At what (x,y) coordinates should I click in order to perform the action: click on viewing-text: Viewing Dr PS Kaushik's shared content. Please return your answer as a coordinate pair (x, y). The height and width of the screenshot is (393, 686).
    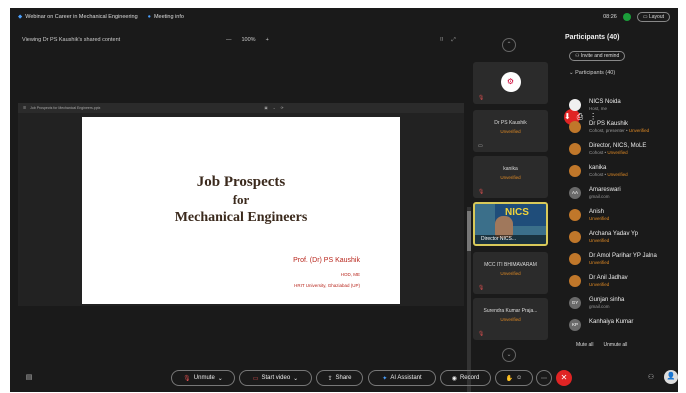
    Looking at the image, I should click on (71, 40).